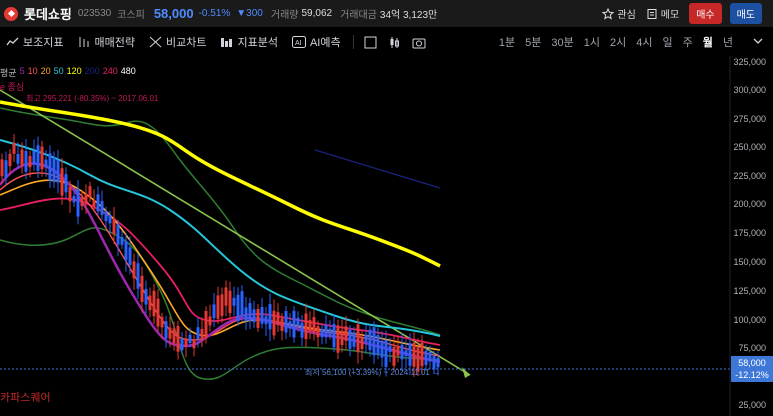 The image size is (773, 416). What do you see at coordinates (92, 71) in the screenshot?
I see `legend-period-200: 200` at bounding box center [92, 71].